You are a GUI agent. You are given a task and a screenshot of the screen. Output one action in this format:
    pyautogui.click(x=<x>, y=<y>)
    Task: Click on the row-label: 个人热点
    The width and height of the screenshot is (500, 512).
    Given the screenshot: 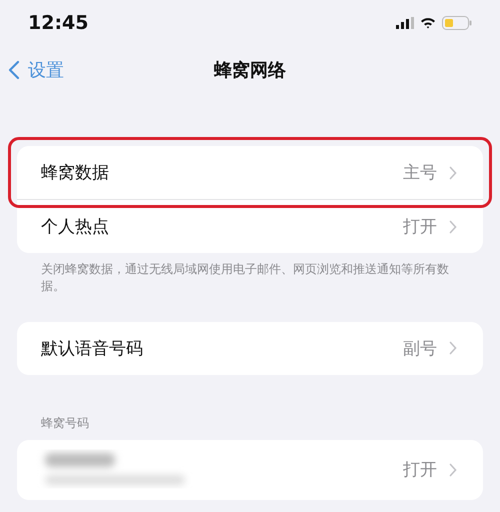 What is the action you would take?
    pyautogui.click(x=75, y=227)
    